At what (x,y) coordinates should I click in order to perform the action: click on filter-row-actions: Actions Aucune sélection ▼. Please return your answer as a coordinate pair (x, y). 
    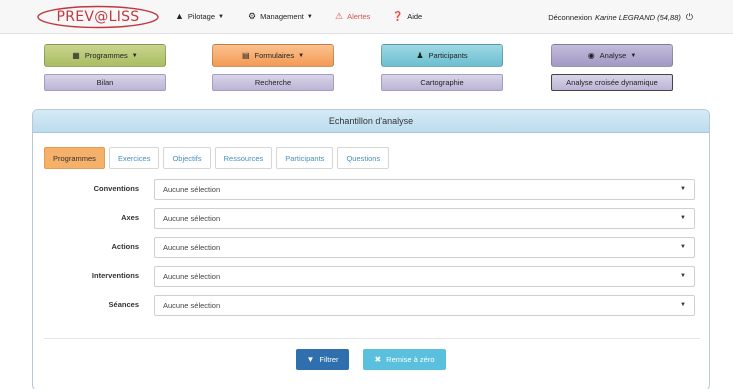
    Looking at the image, I should click on (371, 247).